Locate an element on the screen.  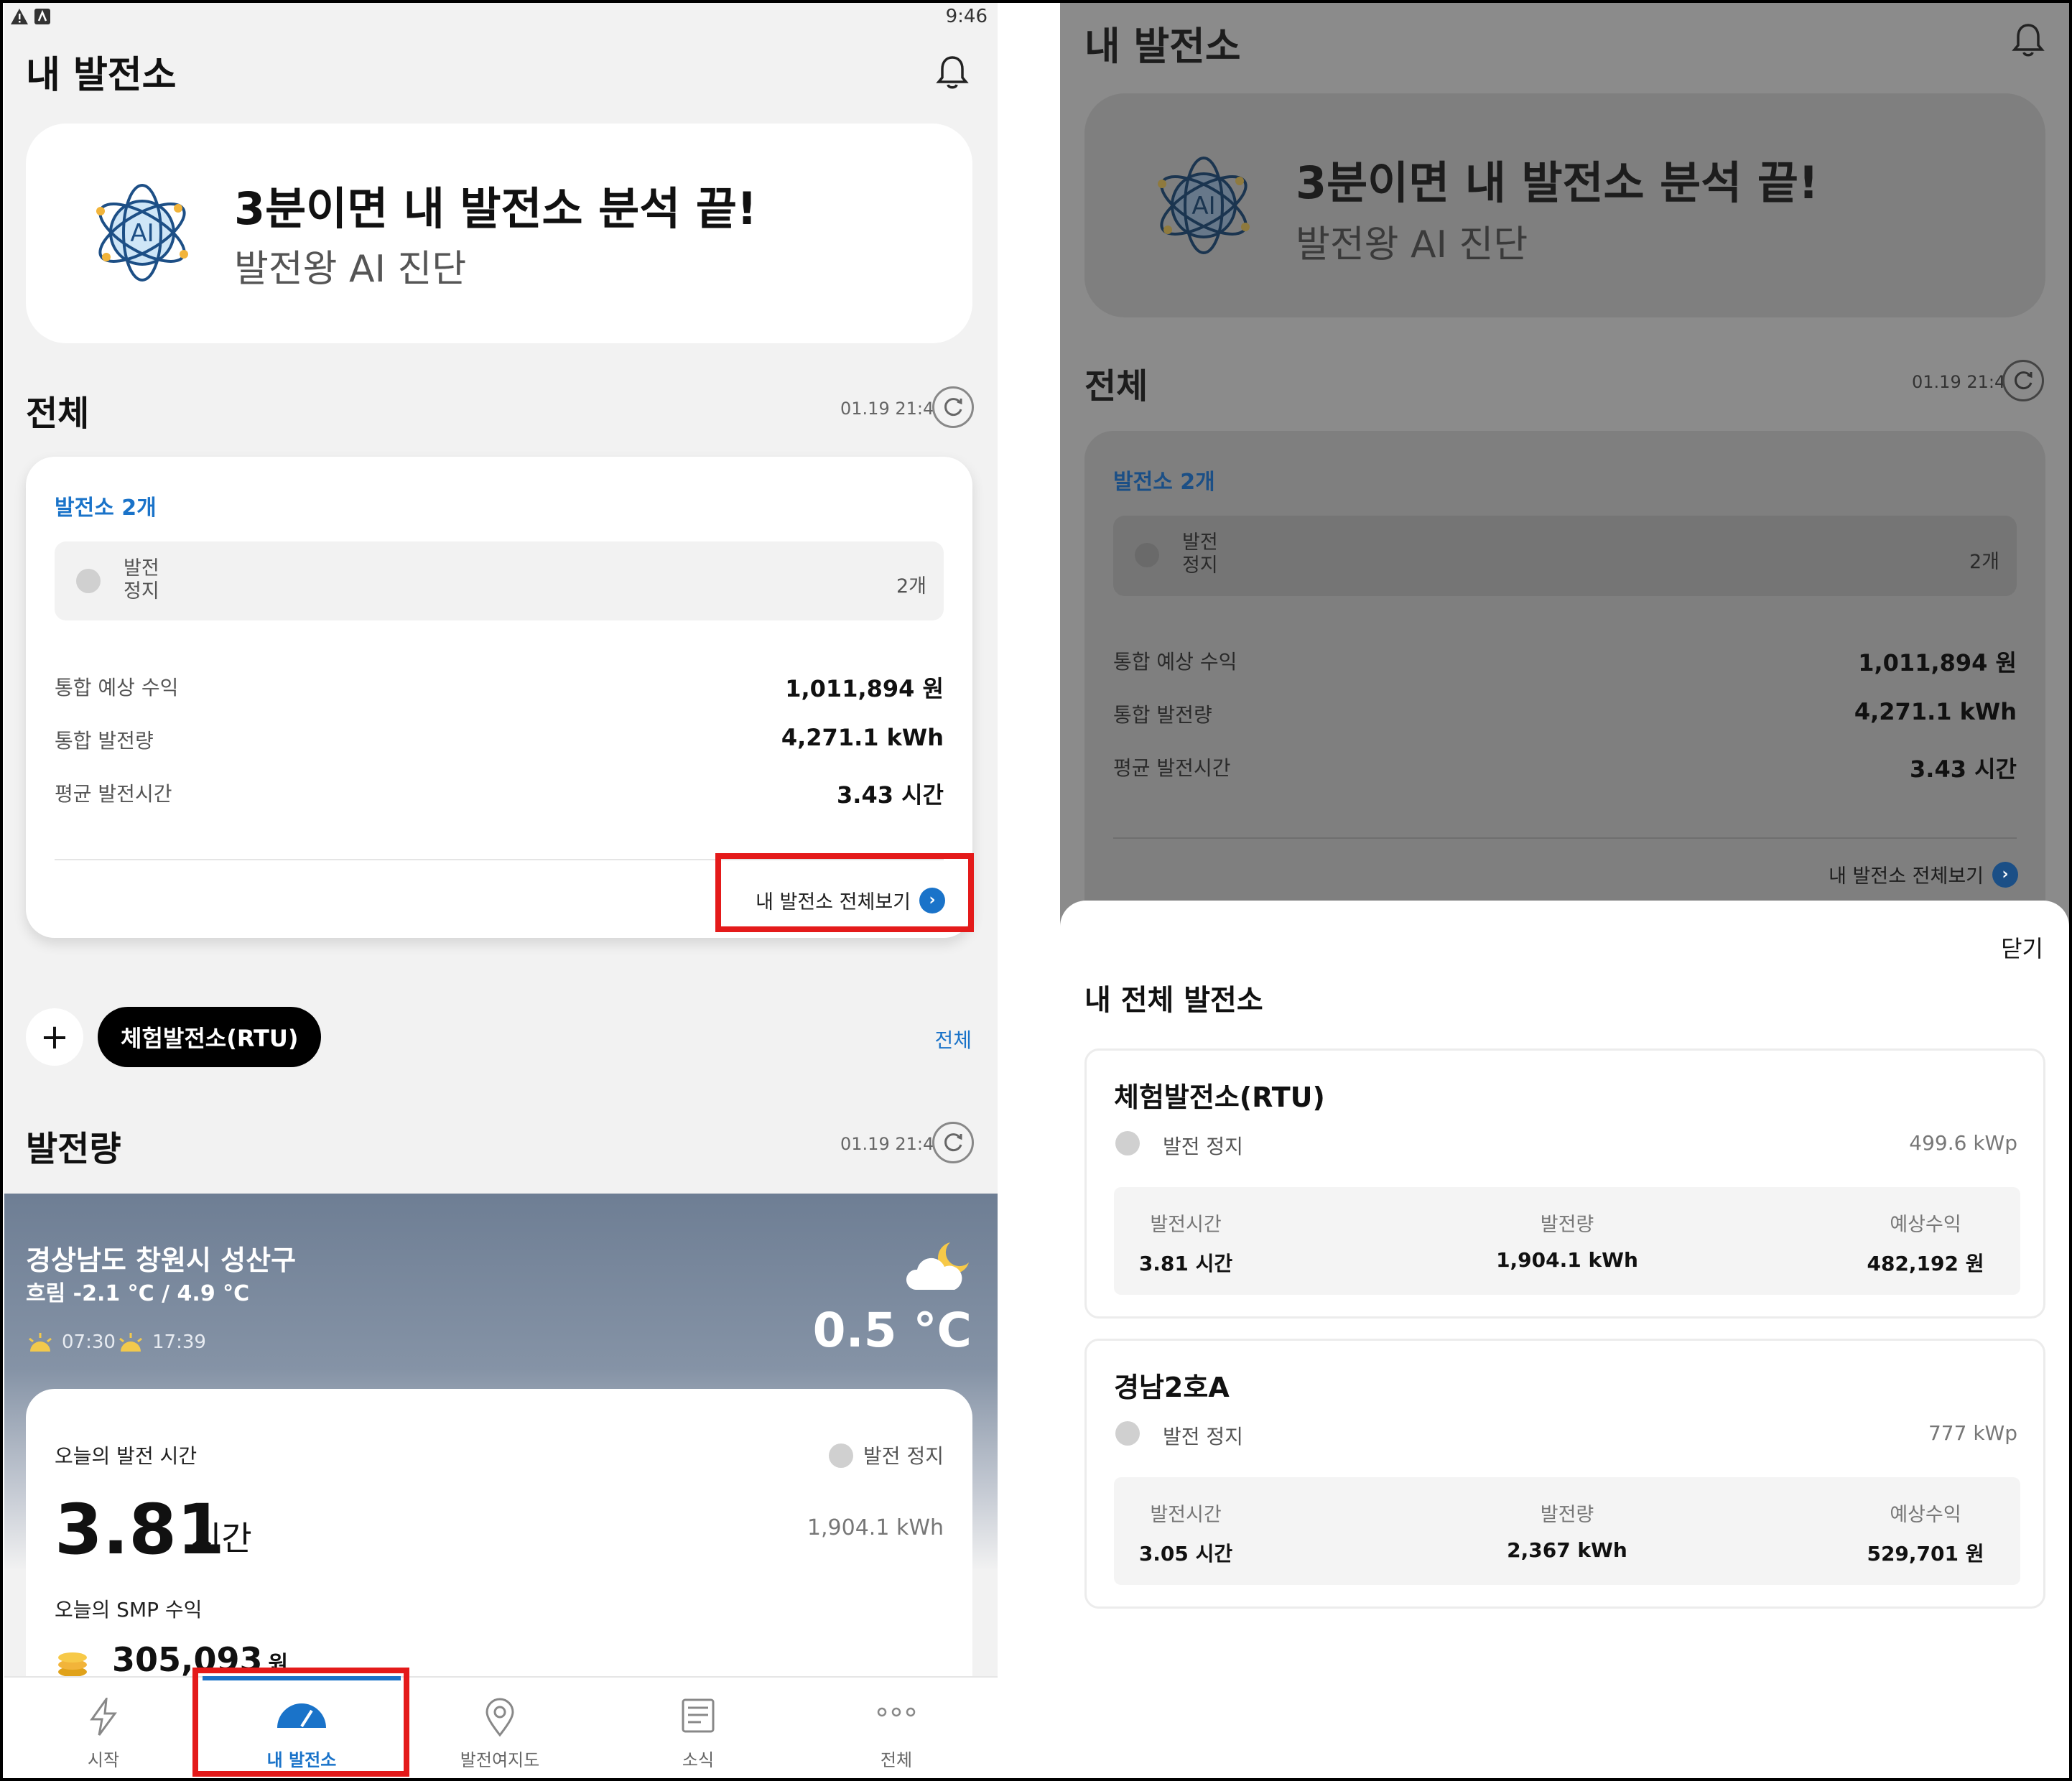
plant-stats: 발전시간 3.81 시간 발전량 1,904.1 kWh 예상수익 482,192 원 is located at coordinates (1567, 1241).